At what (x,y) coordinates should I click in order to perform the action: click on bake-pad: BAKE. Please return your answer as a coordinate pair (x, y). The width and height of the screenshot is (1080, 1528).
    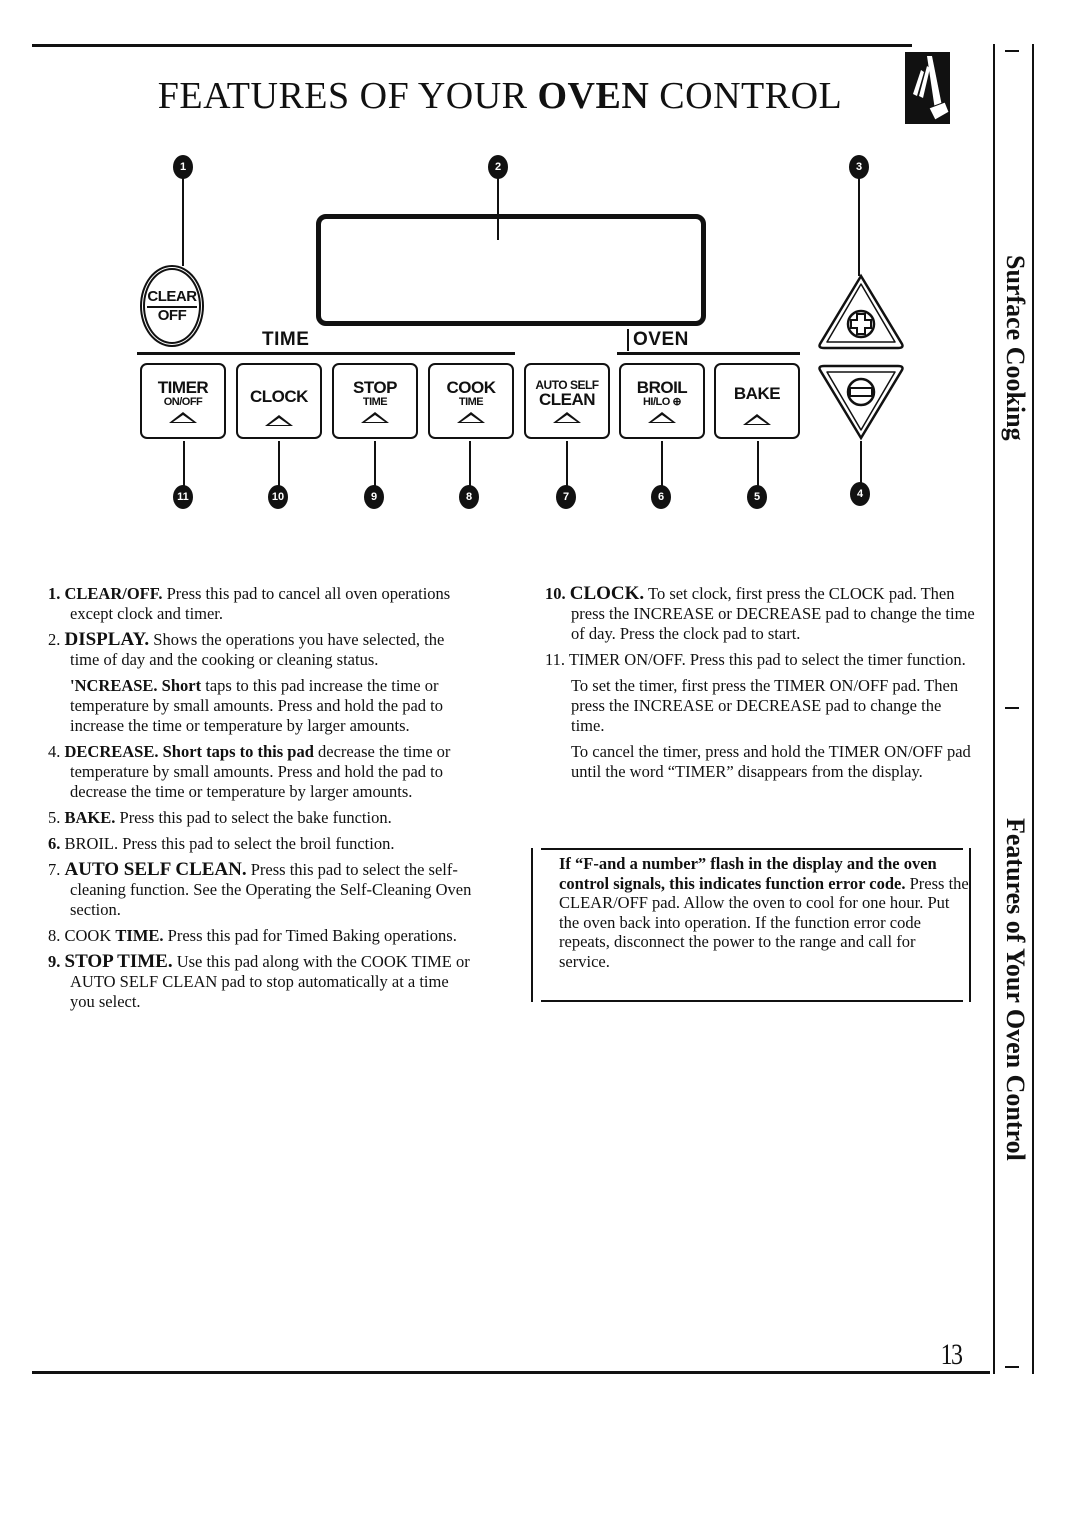
    Looking at the image, I should click on (757, 401).